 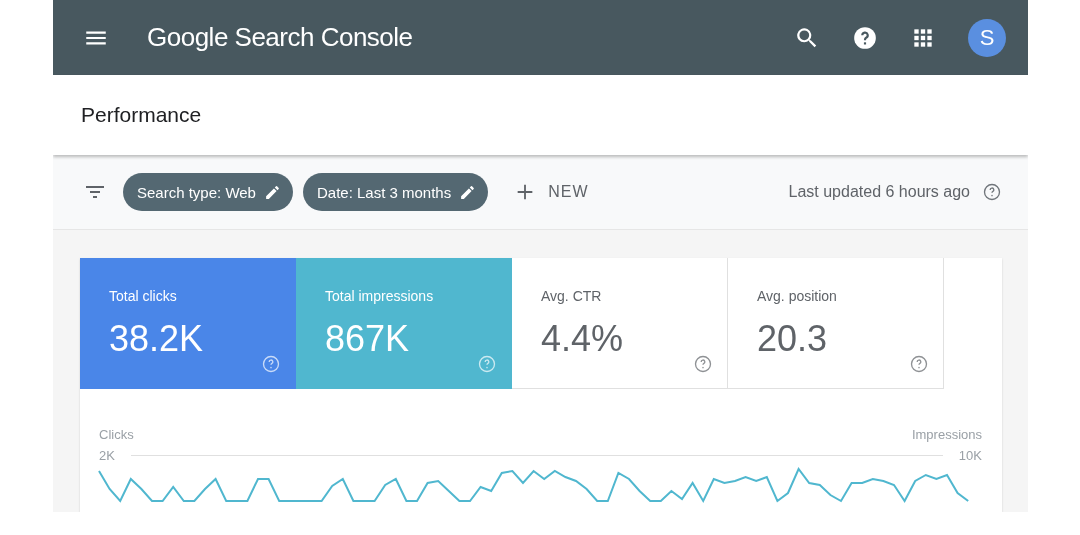 I want to click on account-avatar: S, so click(x=987, y=37).